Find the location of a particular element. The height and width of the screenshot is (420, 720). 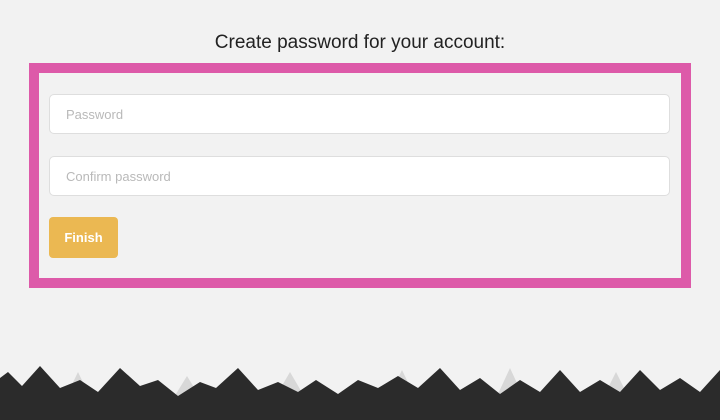

mountain-footer-decoration is located at coordinates (360, 393).